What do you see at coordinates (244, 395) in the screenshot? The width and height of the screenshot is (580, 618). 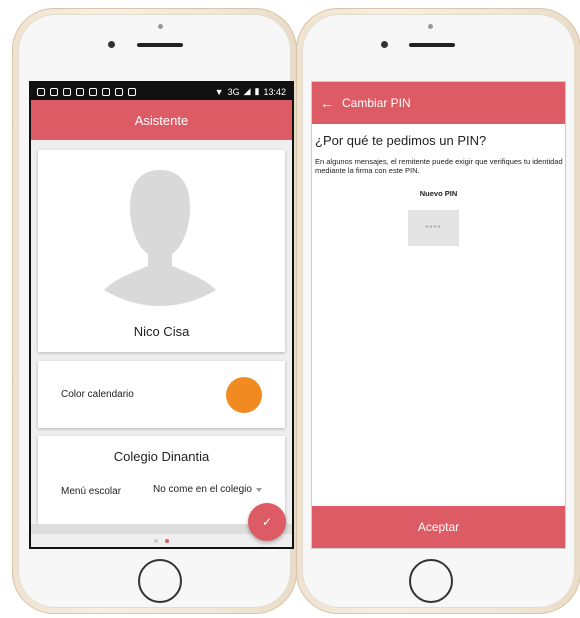 I see `calendar-color-swatch` at bounding box center [244, 395].